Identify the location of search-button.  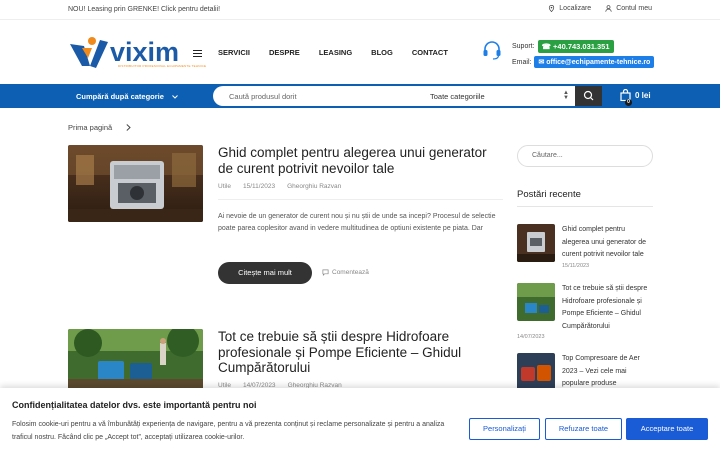
(588, 96).